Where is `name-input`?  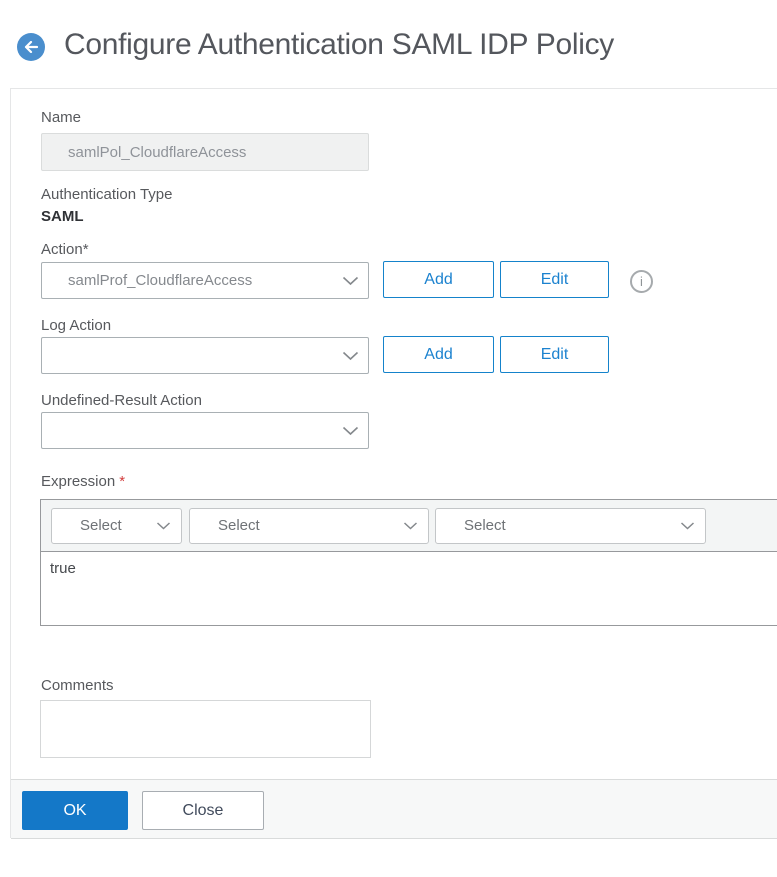
name-input is located at coordinates (205, 152).